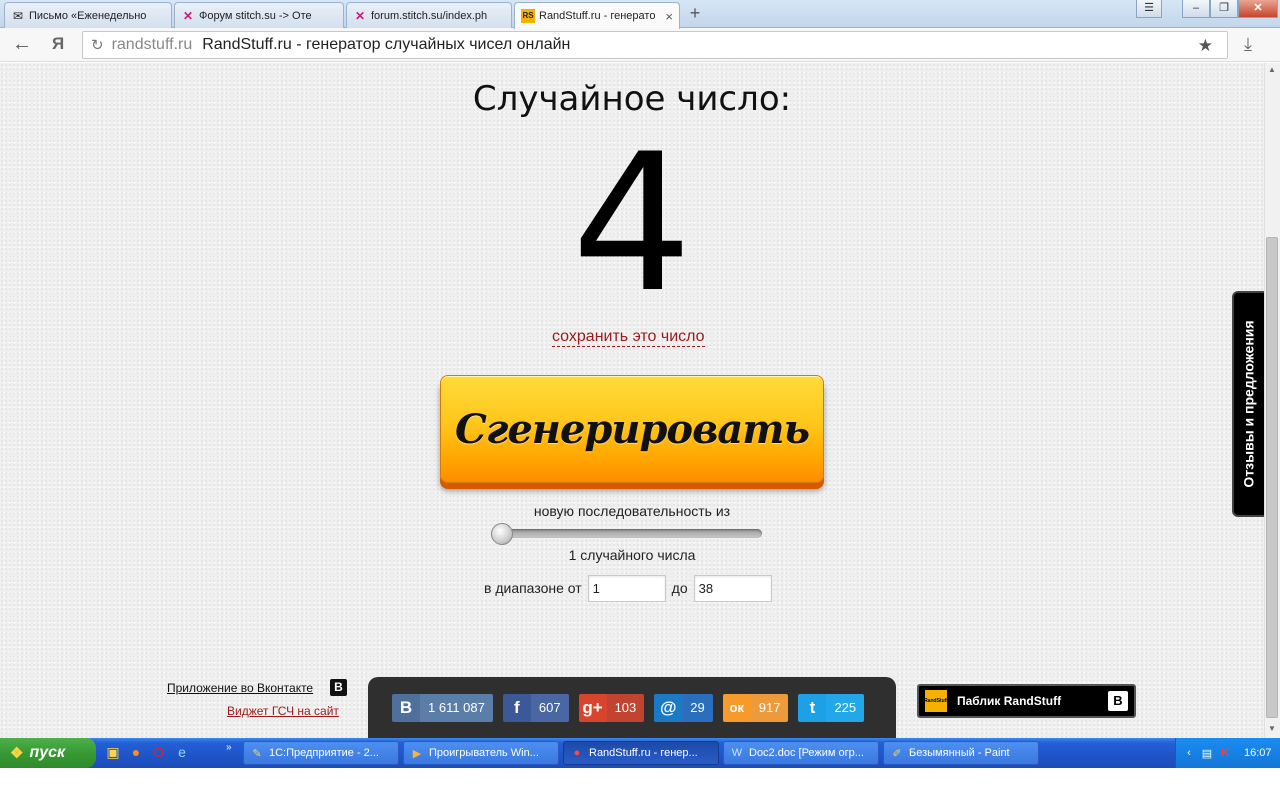  Describe the element at coordinates (625, 707) in the screenshot. I see `share-count: 103` at that location.